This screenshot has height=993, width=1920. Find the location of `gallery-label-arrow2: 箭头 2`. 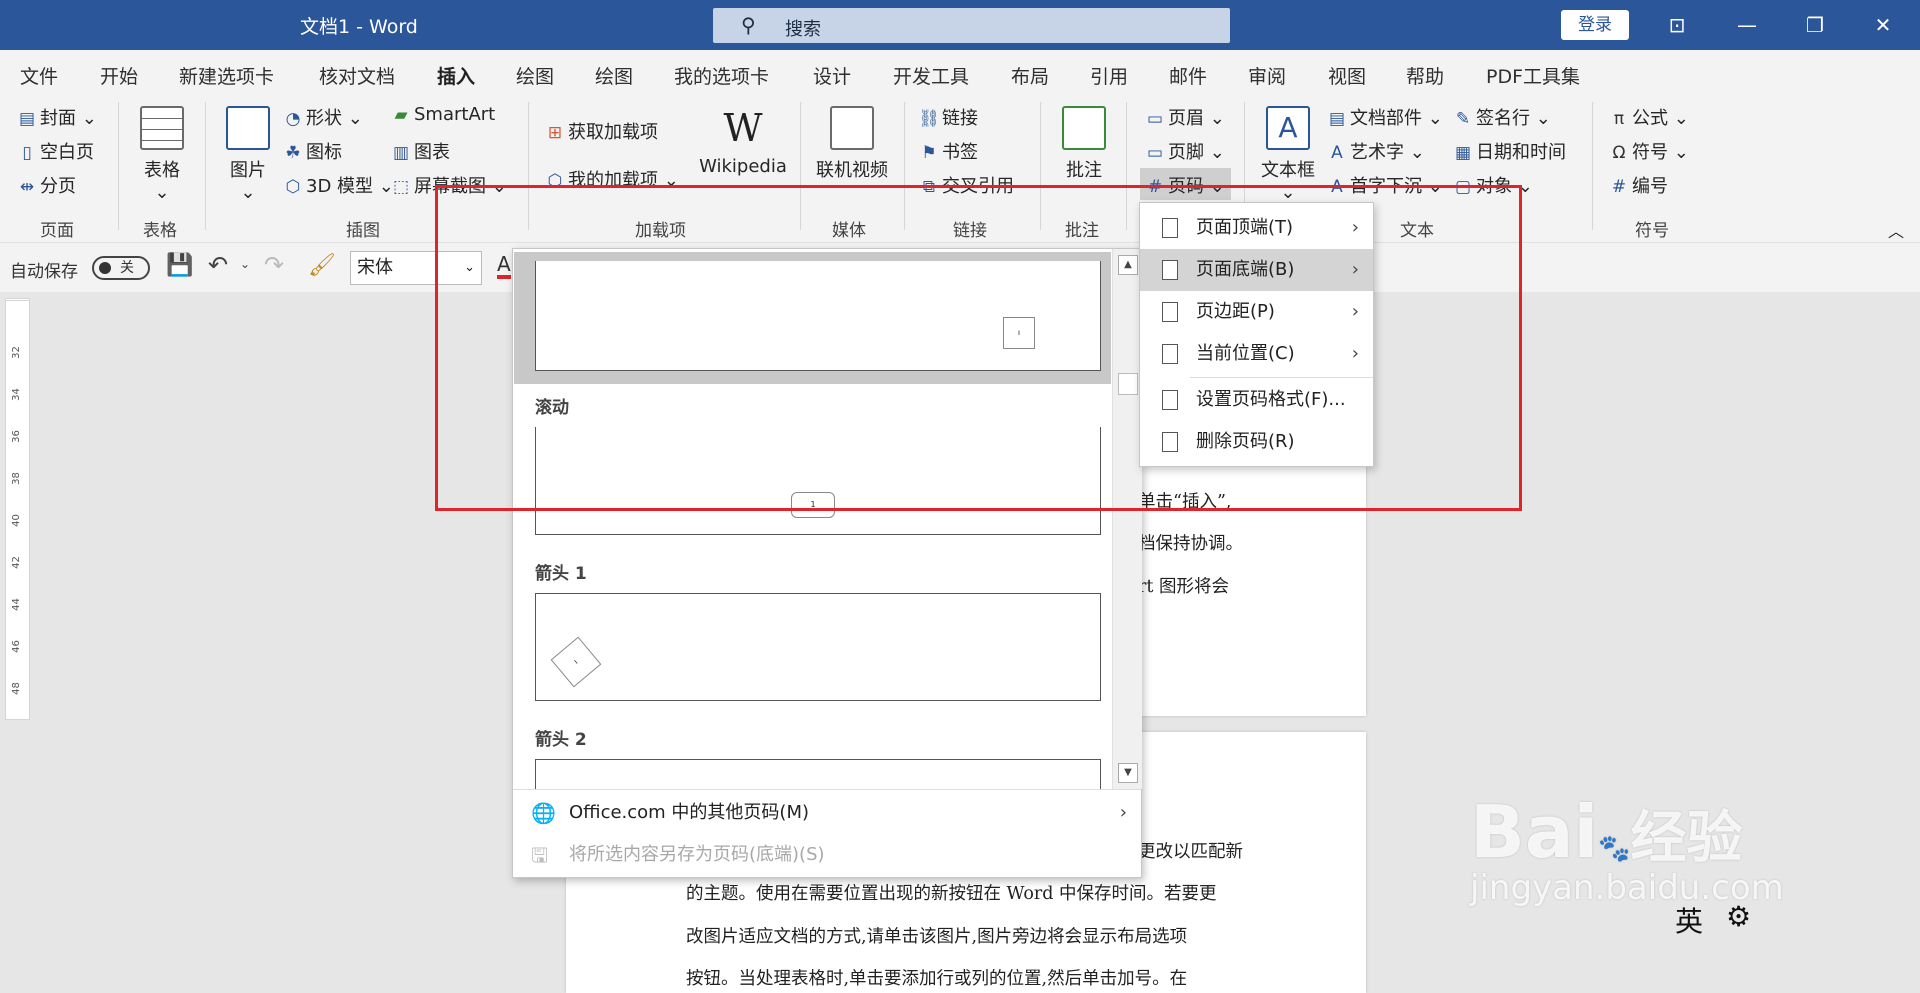

gallery-label-arrow2: 箭头 2 is located at coordinates (561, 740).